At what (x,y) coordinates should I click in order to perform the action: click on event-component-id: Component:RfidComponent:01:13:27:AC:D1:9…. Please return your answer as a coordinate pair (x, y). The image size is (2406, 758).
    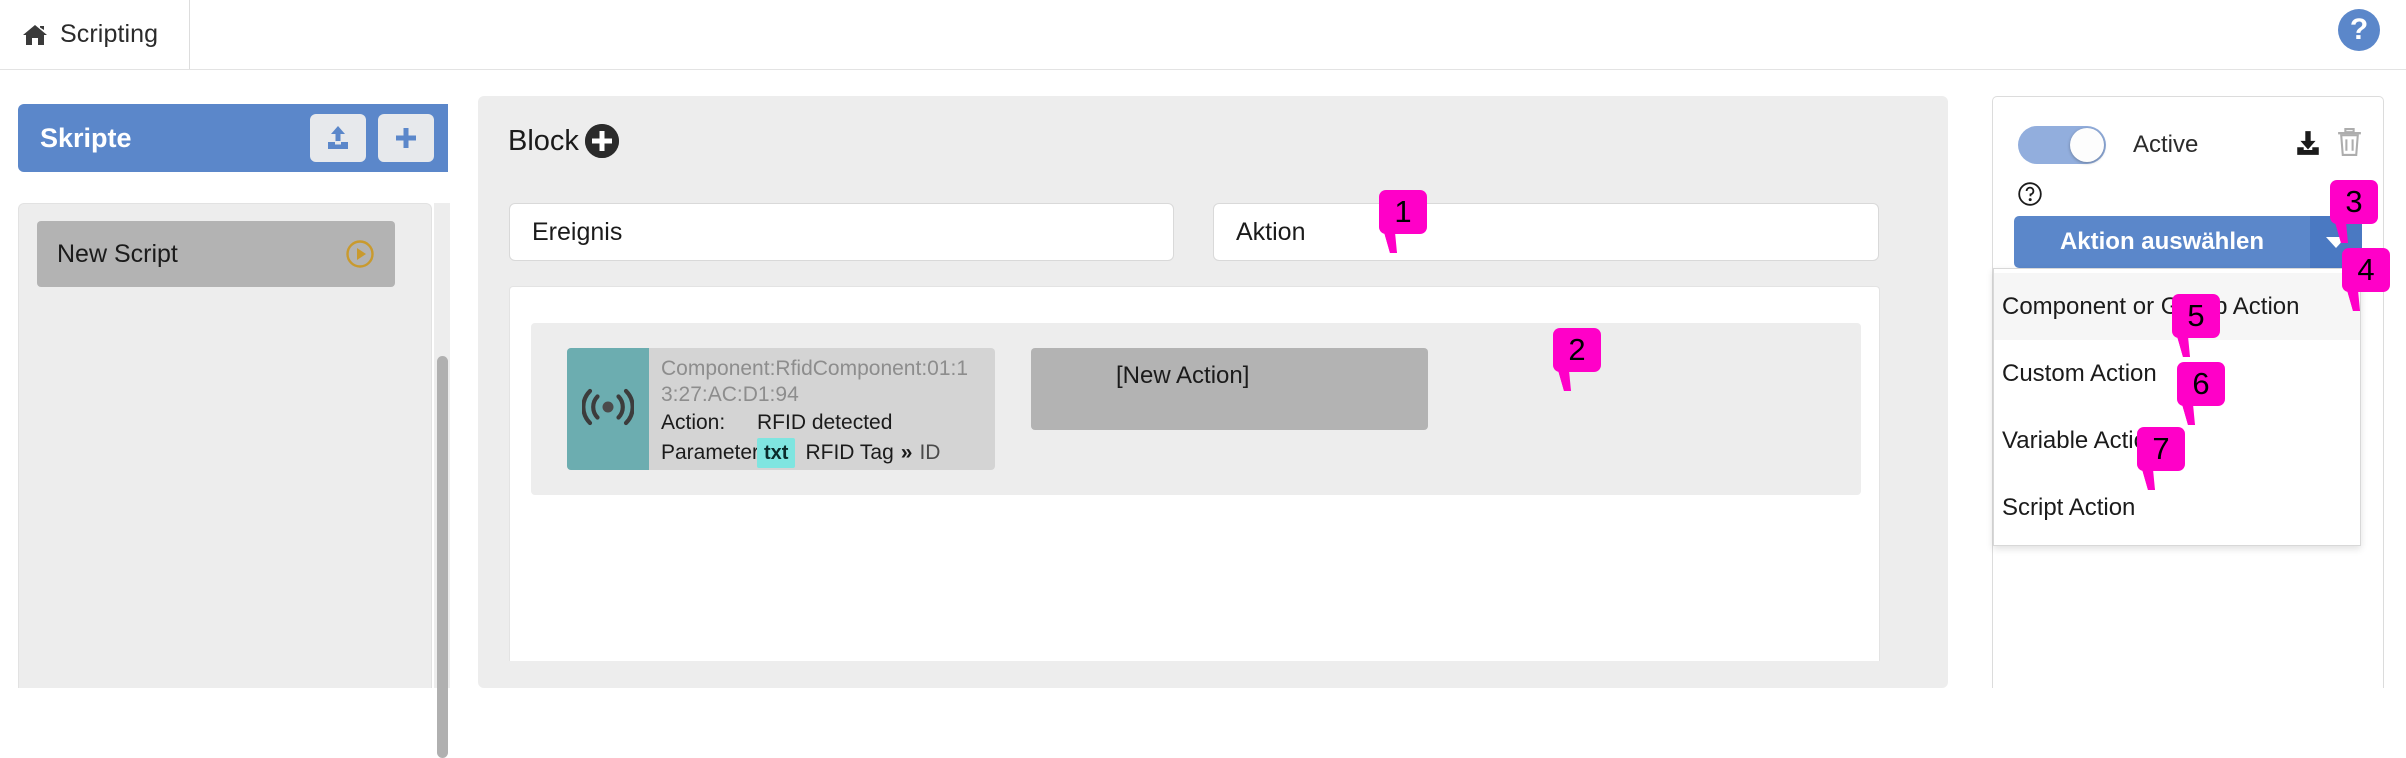
    Looking at the image, I should click on (815, 381).